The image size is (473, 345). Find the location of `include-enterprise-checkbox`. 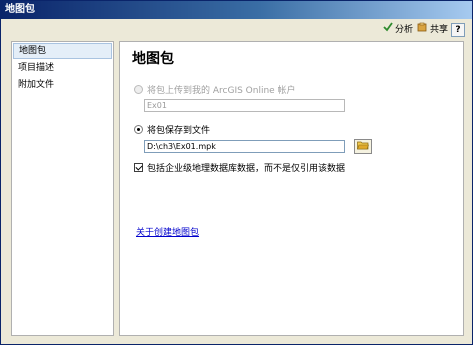

include-enterprise-checkbox is located at coordinates (138, 167).